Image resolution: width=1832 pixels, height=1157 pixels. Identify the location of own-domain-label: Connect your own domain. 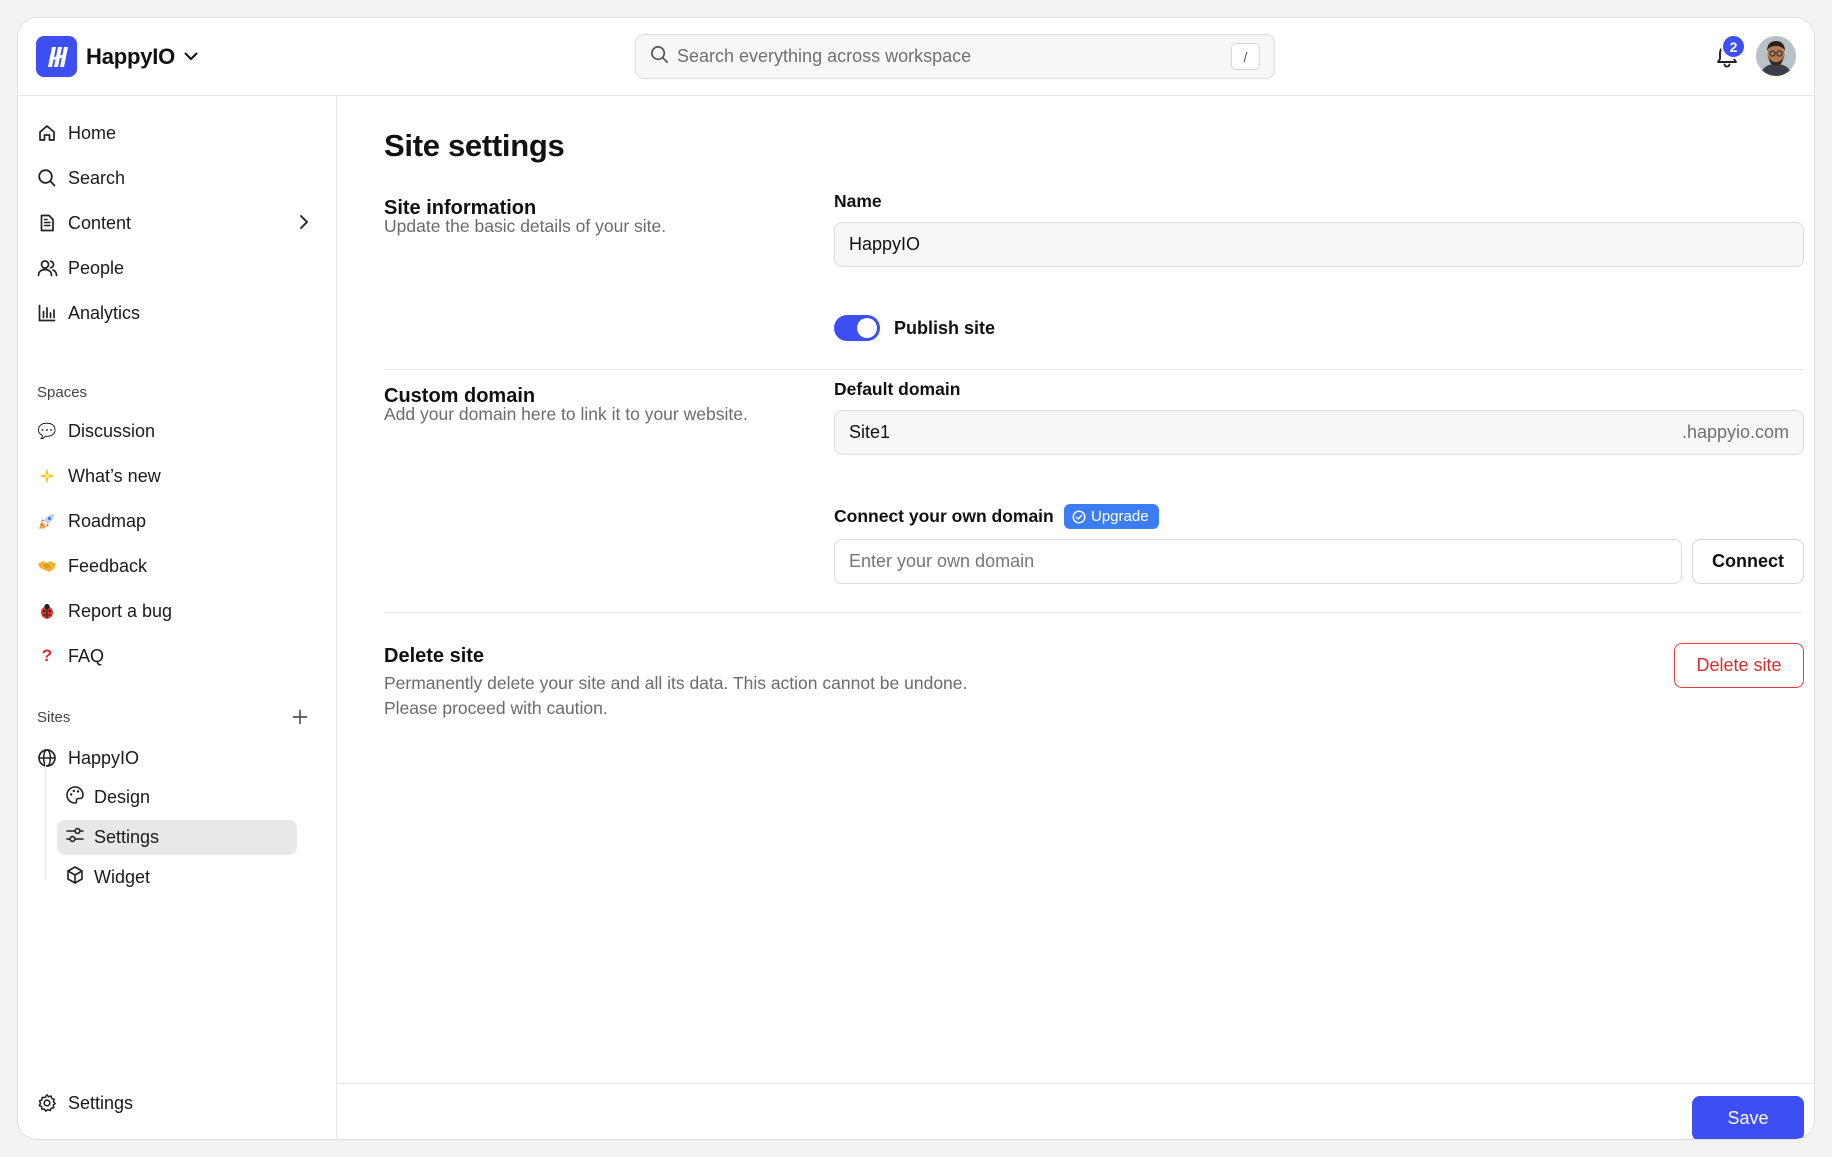
(944, 516).